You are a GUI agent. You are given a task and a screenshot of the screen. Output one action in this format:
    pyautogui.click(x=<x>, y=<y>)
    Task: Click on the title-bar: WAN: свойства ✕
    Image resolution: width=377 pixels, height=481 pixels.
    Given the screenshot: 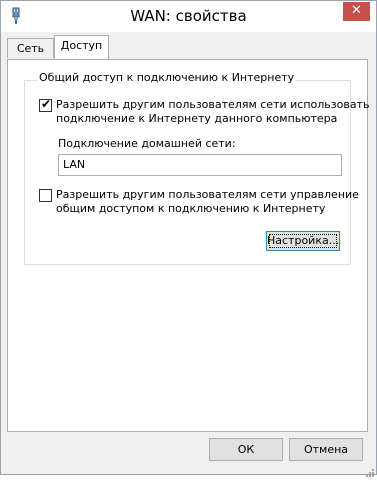 What is the action you would take?
    pyautogui.click(x=188, y=16)
    